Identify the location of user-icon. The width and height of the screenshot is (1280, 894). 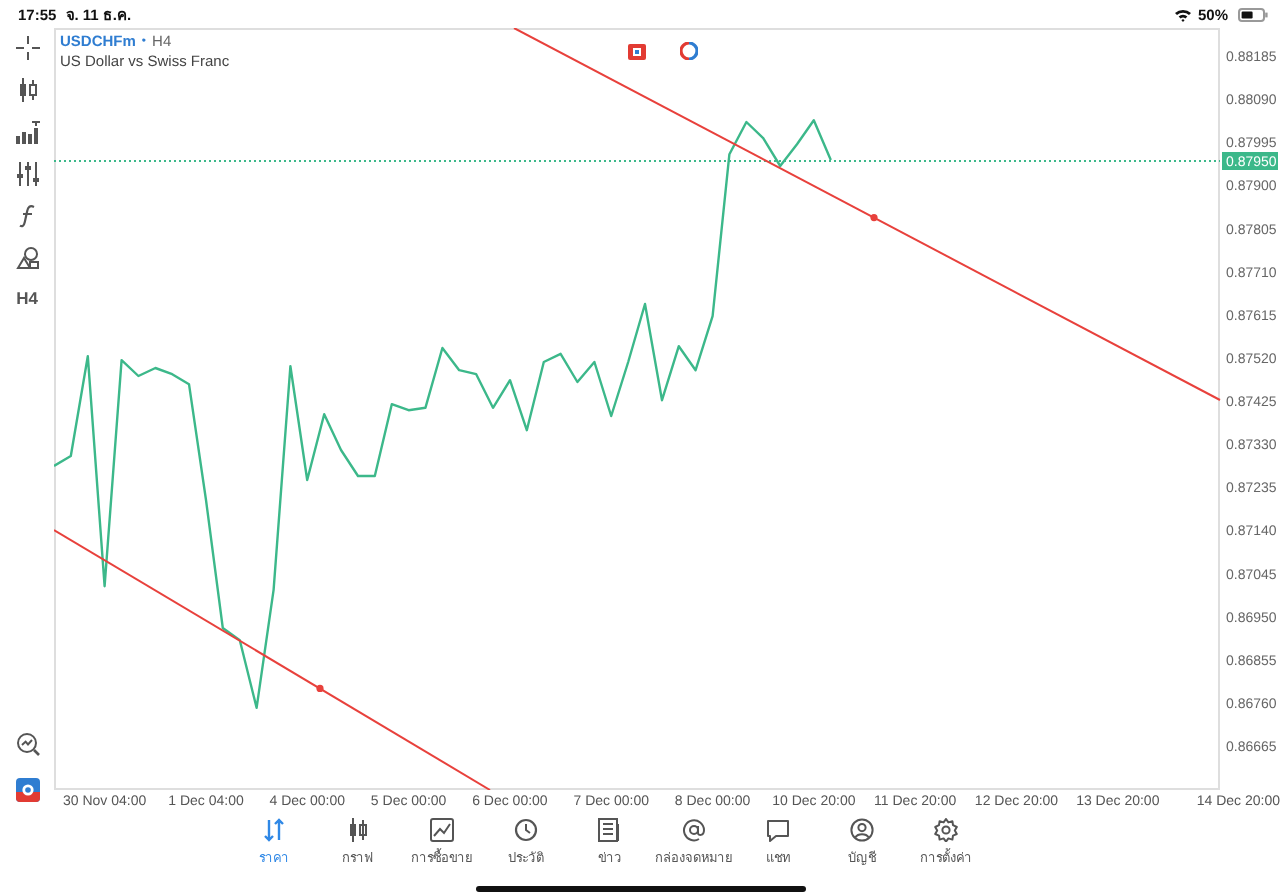
(862, 830).